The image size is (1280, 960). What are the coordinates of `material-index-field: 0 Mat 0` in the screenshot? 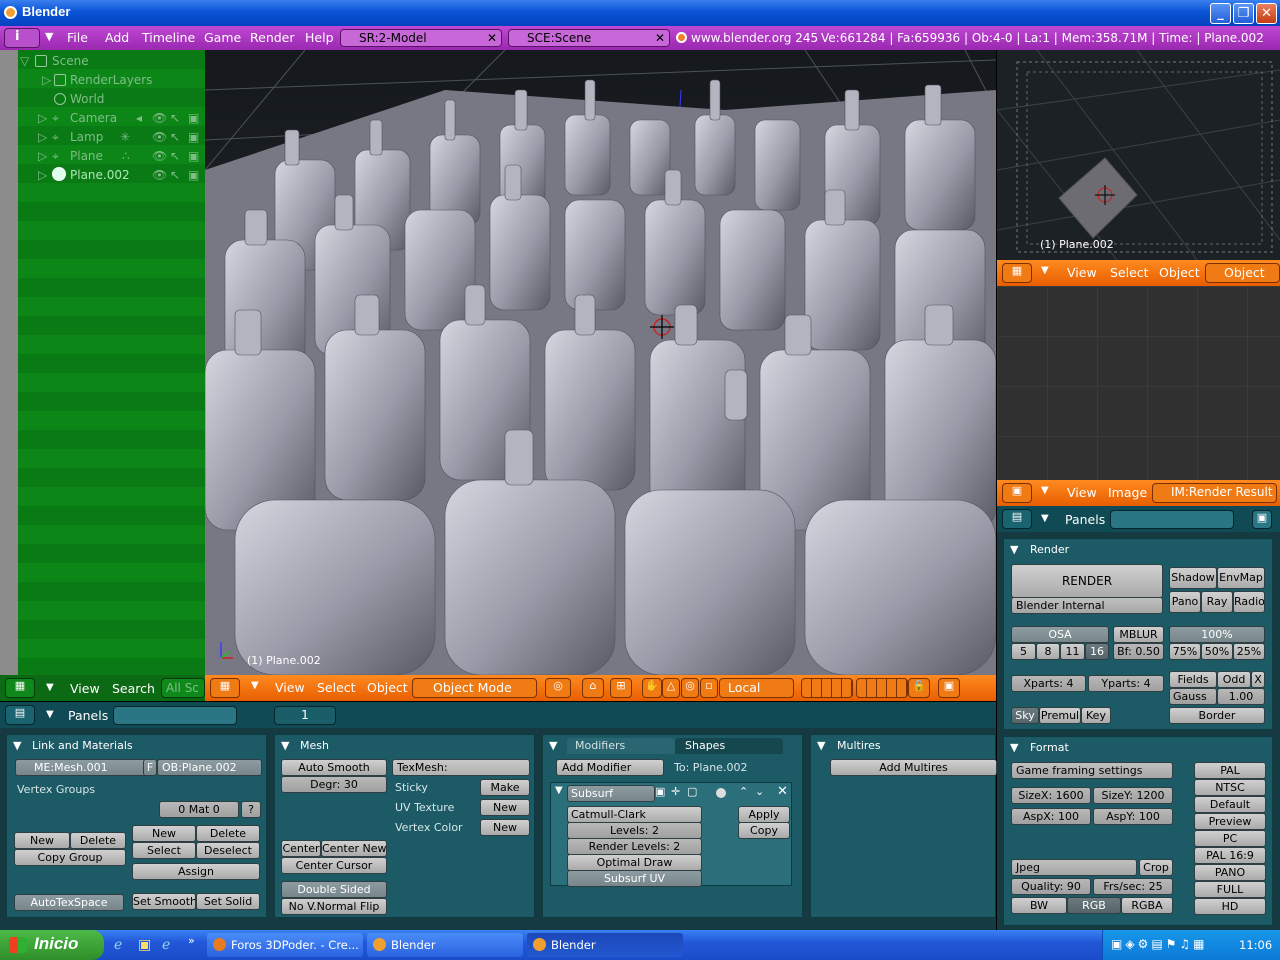 It's located at (199, 809).